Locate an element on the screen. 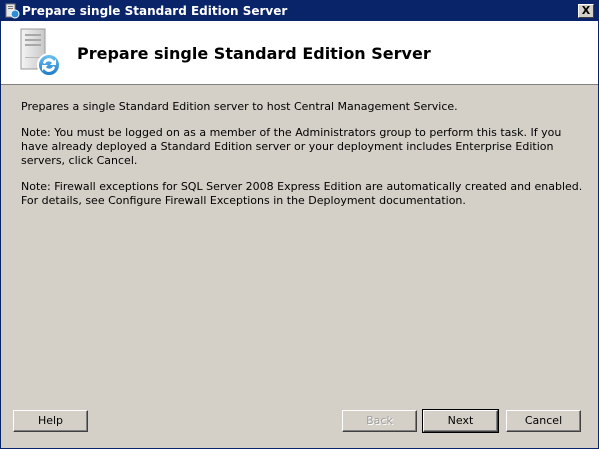 This screenshot has width=599, height=449. title-bar: Prepare single Standard Edition Server X is located at coordinates (299, 11).